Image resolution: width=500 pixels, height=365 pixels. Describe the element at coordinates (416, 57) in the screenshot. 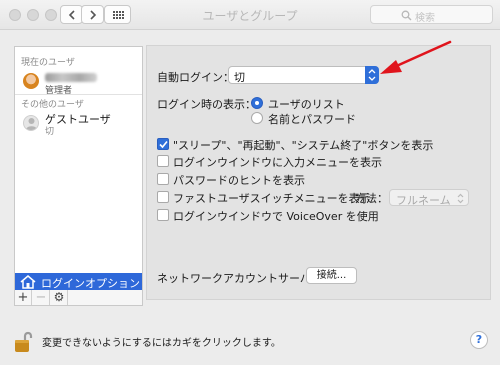

I see `annotation-arrow-icon` at that location.